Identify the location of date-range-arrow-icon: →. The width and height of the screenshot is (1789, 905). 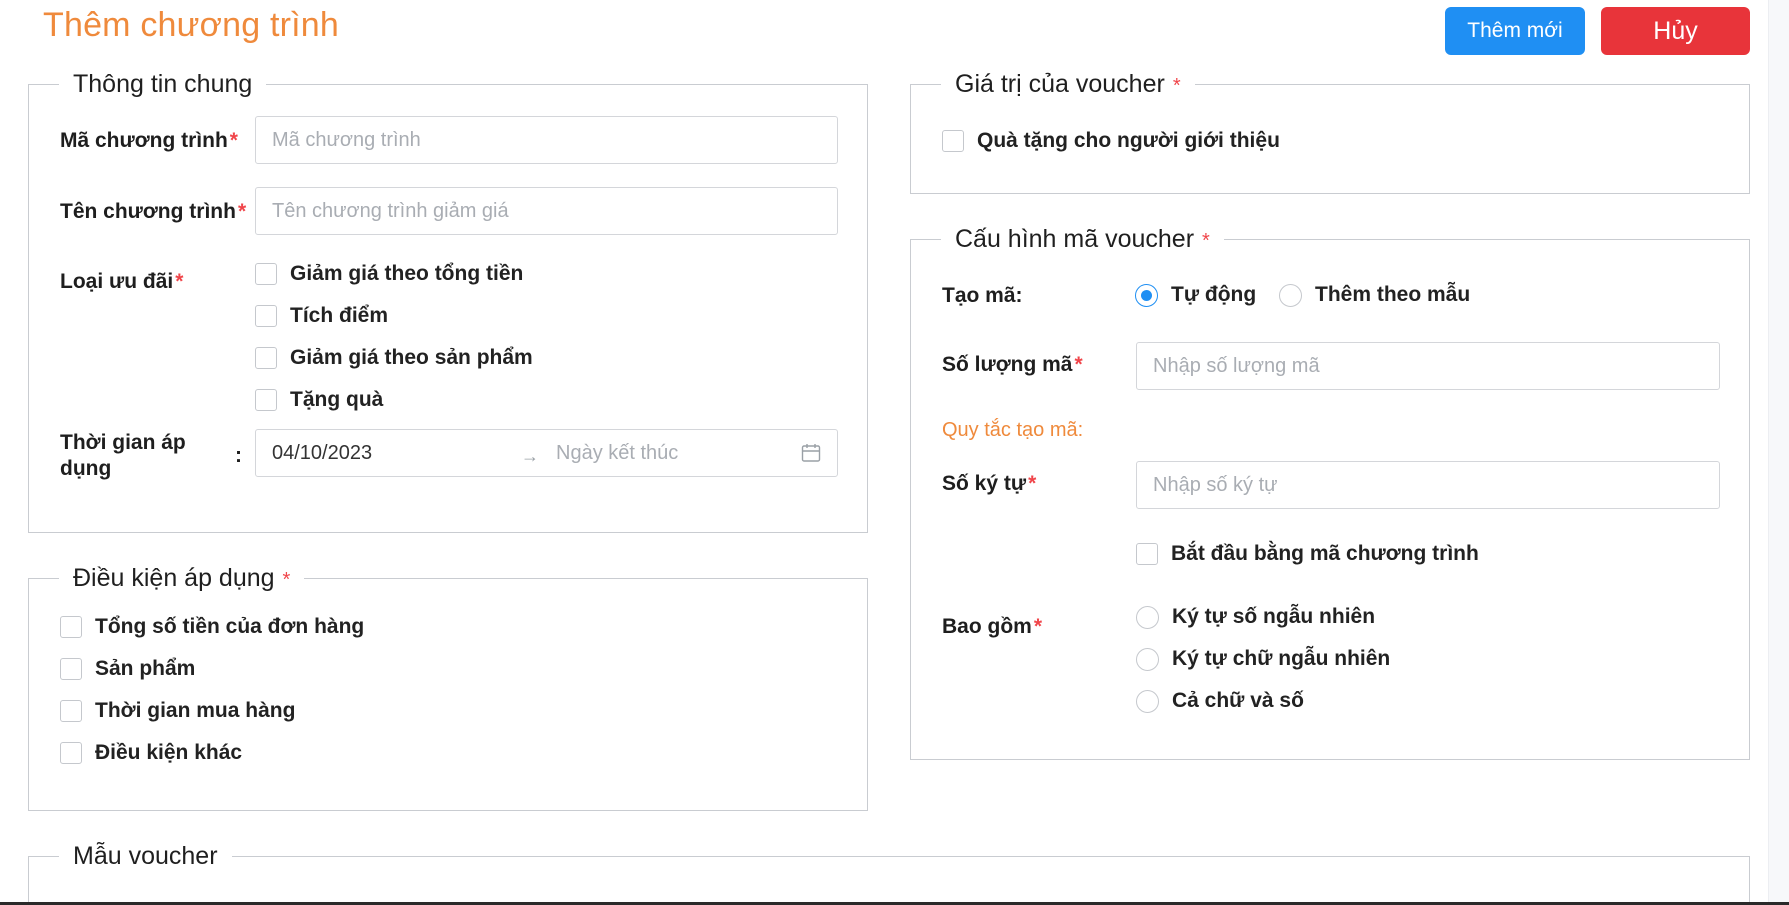
(530, 456).